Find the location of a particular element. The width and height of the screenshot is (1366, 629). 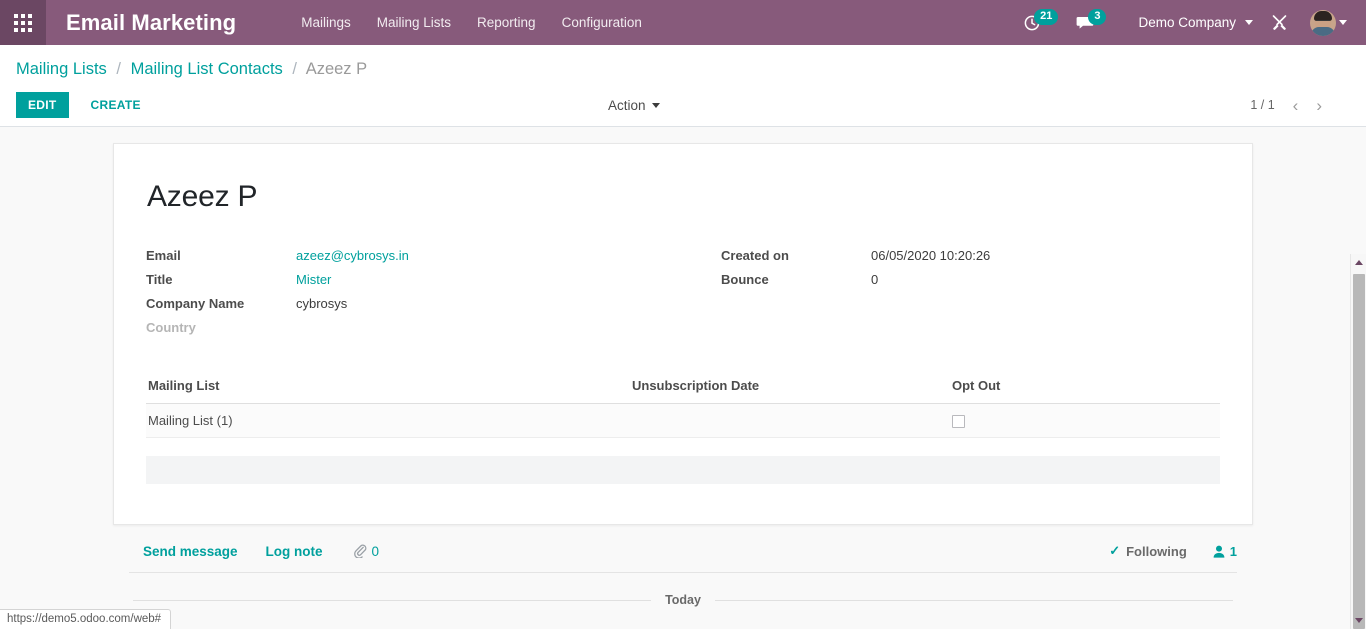

cell-unsubscription-date is located at coordinates (790, 421).